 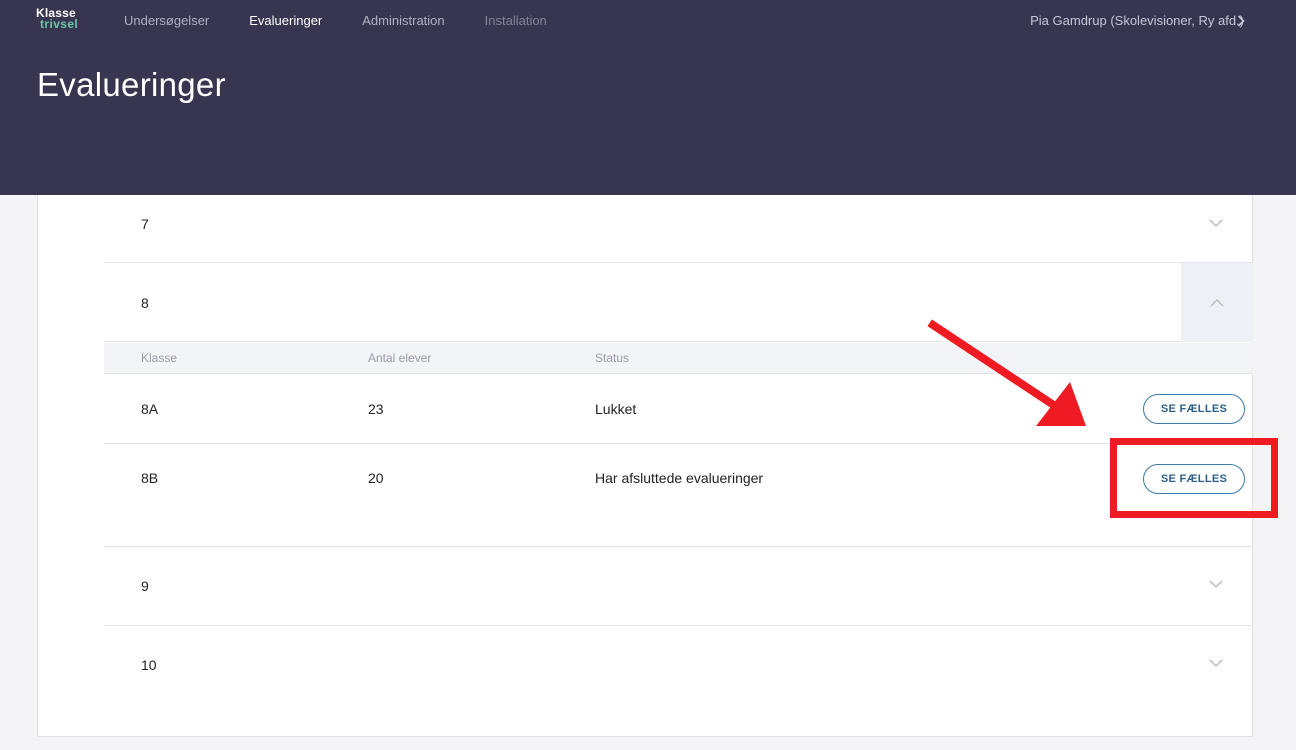 I want to click on group-row-10: 10, so click(x=678, y=665).